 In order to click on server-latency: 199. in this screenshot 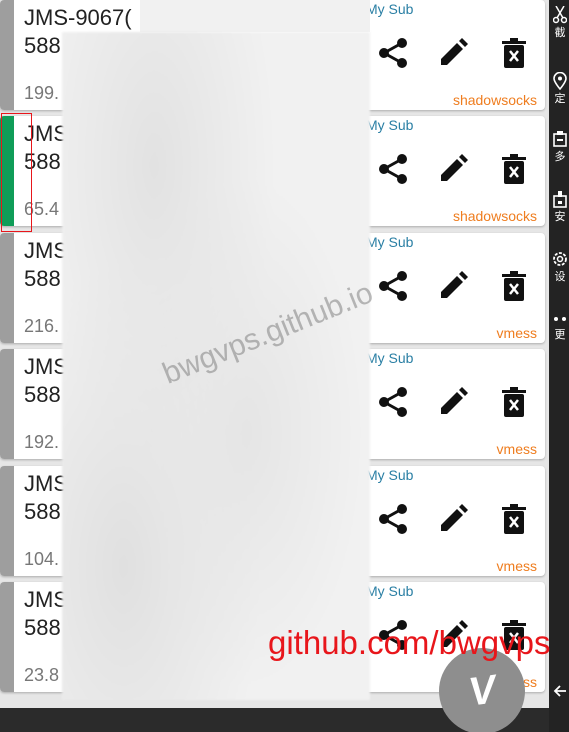, I will do `click(42, 93)`.